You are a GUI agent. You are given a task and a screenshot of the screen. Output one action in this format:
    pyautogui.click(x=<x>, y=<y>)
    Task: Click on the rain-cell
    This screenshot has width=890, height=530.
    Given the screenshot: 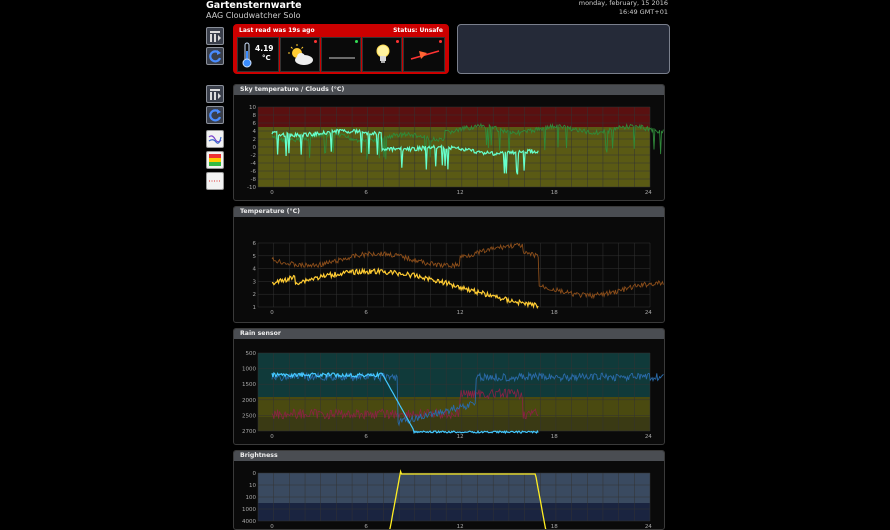 What is the action you would take?
    pyautogui.click(x=341, y=54)
    